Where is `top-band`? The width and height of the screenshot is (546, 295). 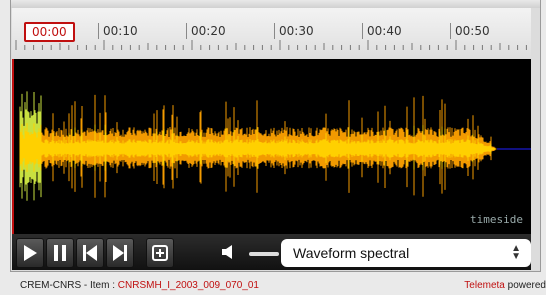
top-band is located at coordinates (275, 4).